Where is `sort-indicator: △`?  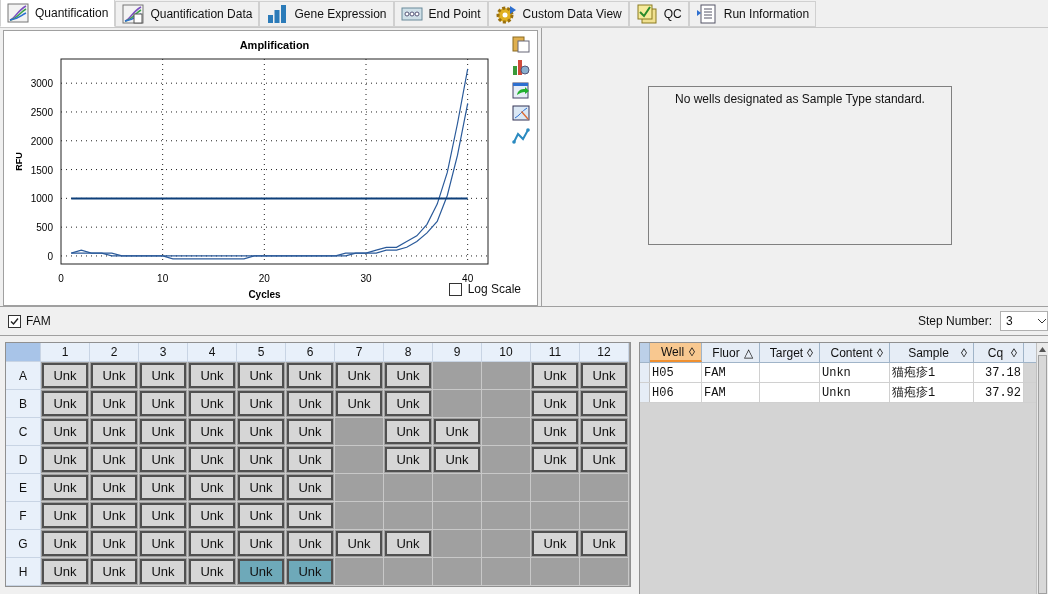 sort-indicator: △ is located at coordinates (748, 353).